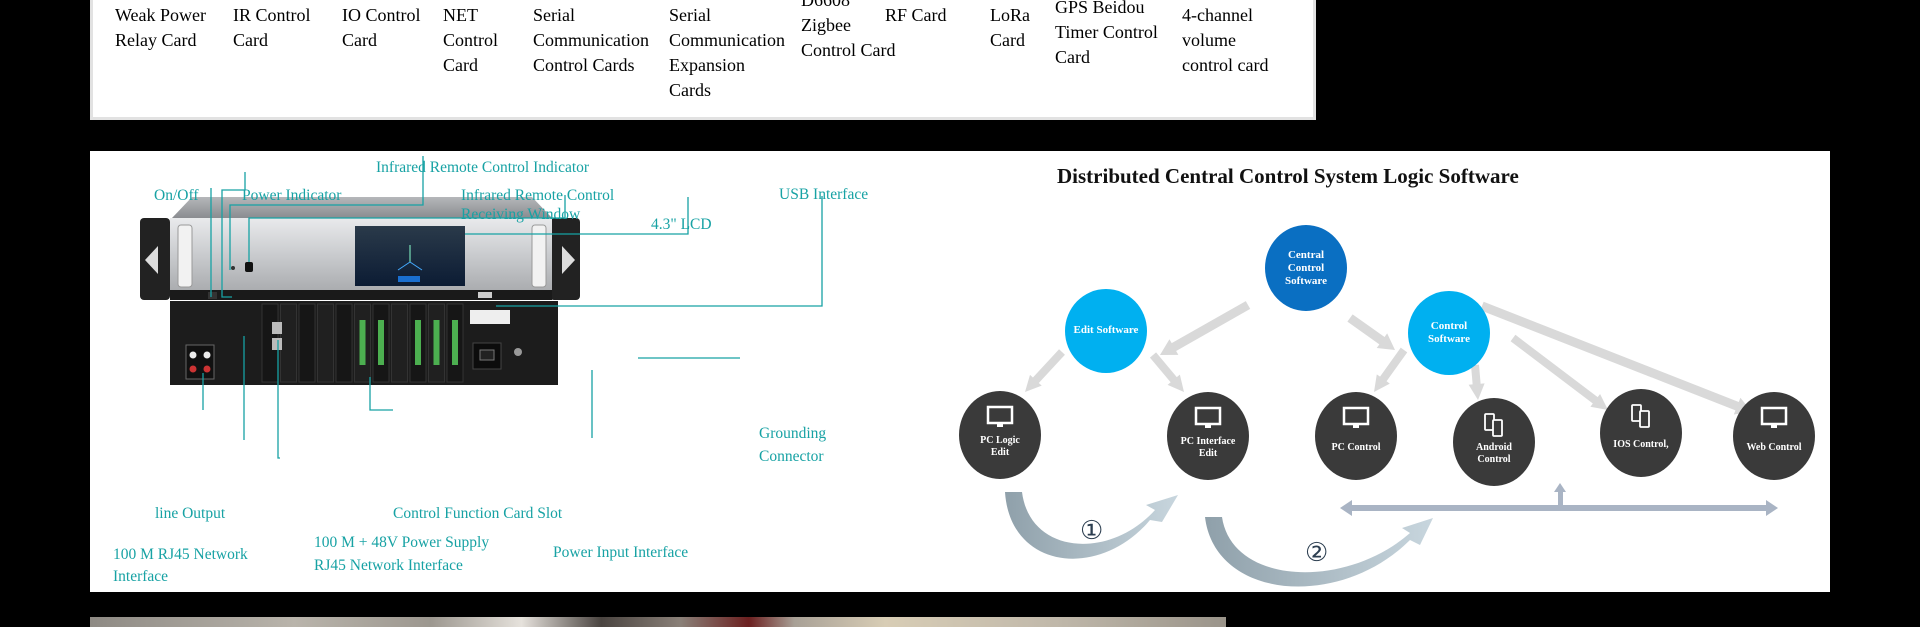  I want to click on terminal-label: PC Control, so click(1356, 448).